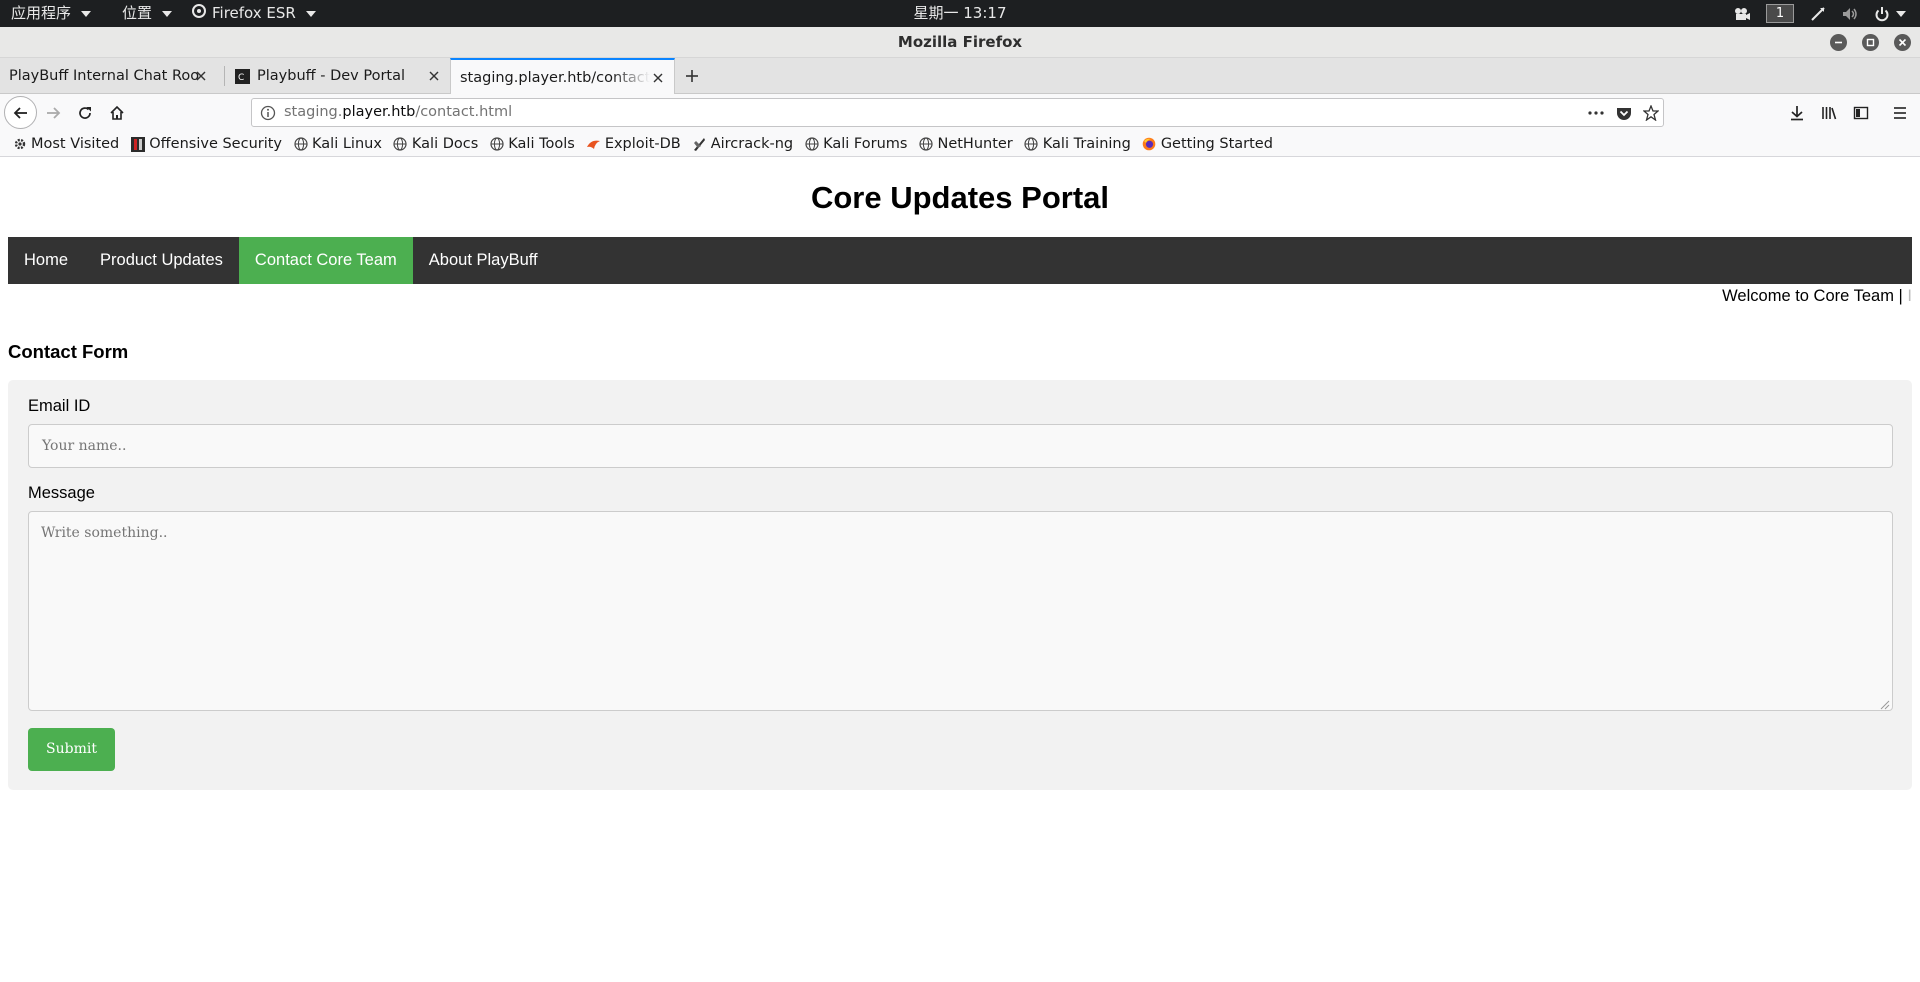 This screenshot has height=982, width=1920. I want to click on bookmark-kali-linux: Kali Linux, so click(337, 144).